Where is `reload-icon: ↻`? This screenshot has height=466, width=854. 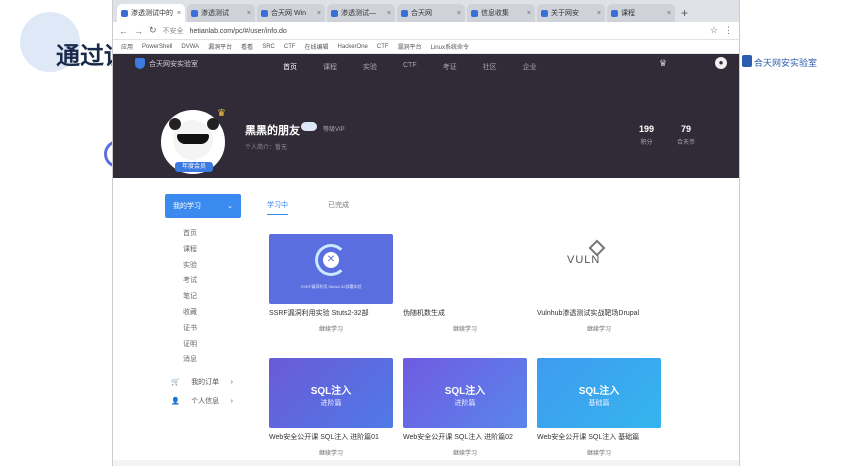
reload-icon: ↻ is located at coordinates (153, 30).